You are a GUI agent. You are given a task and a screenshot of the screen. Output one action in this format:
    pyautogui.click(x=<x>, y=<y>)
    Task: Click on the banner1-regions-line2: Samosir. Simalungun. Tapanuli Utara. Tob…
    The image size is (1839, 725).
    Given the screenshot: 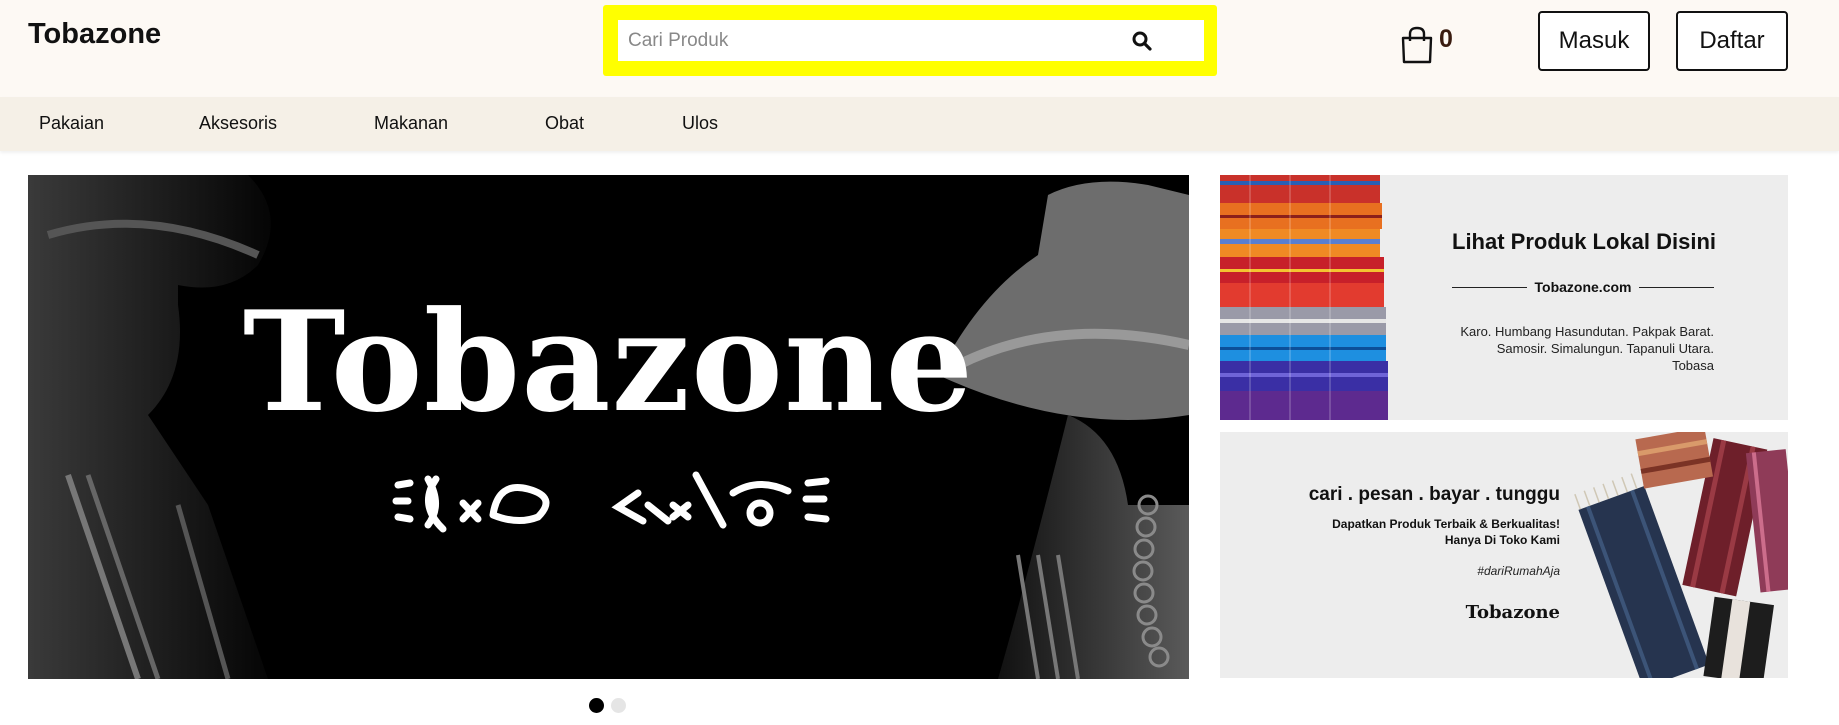 What is the action you would take?
    pyautogui.click(x=1605, y=357)
    